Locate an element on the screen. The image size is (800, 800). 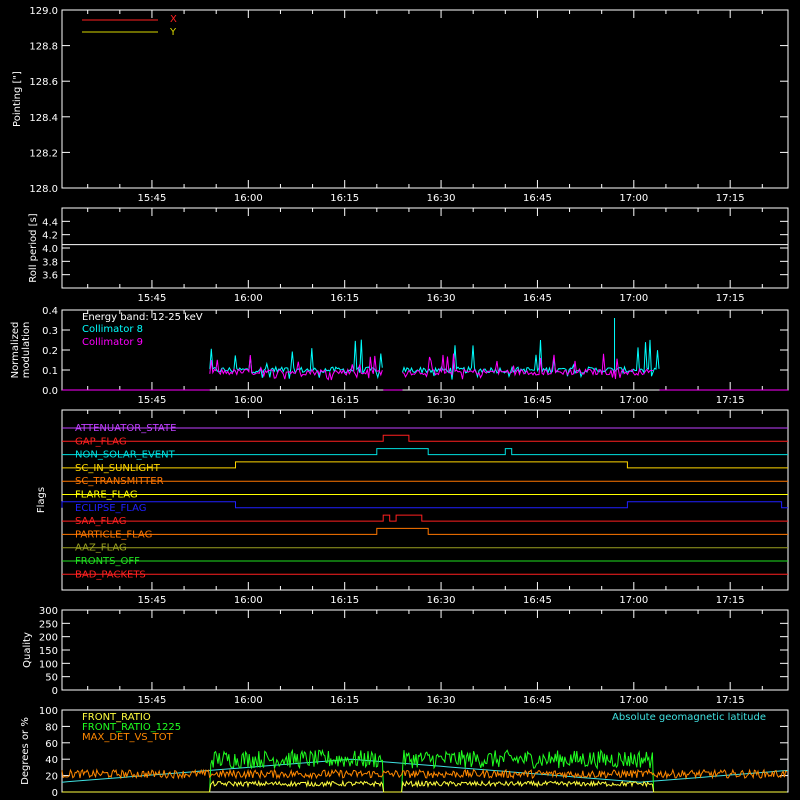
y-tick-label: 250 is located at coordinates (48, 624).